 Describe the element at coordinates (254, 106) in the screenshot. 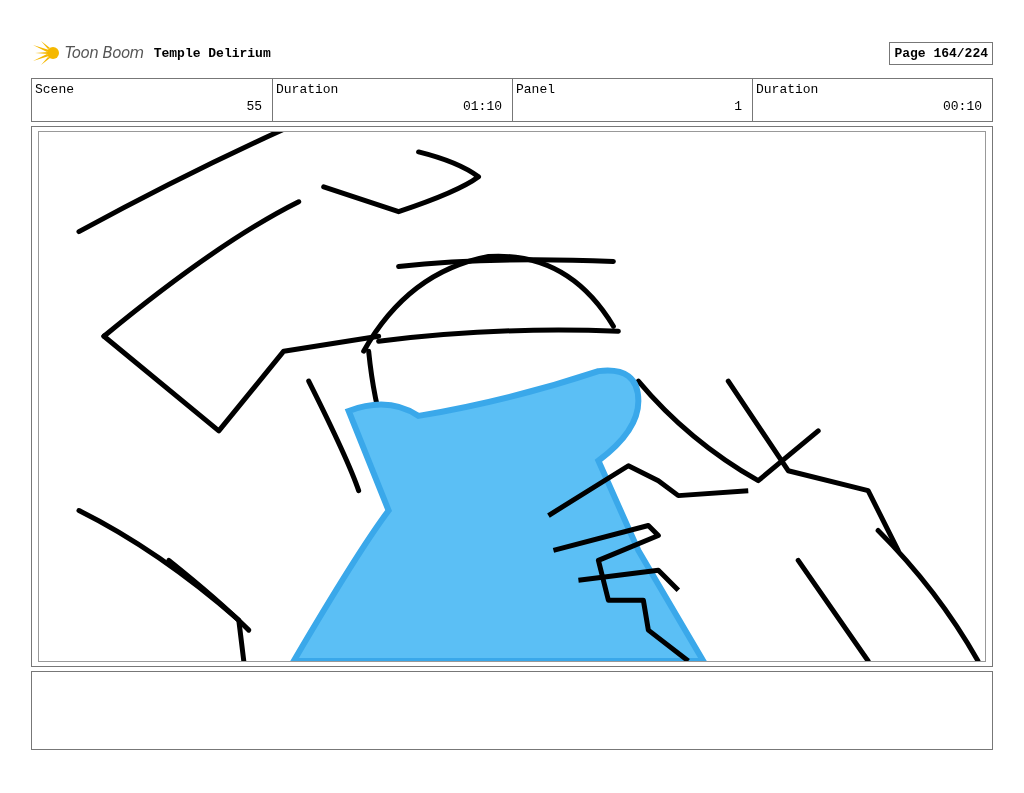

I see `info-value: 55` at that location.